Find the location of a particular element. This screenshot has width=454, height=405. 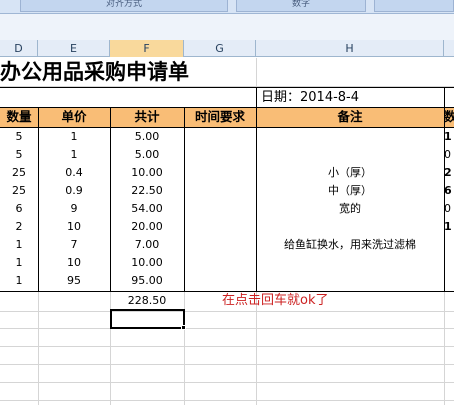

sheet-title: 办公用品采购申请单 is located at coordinates (128, 72).